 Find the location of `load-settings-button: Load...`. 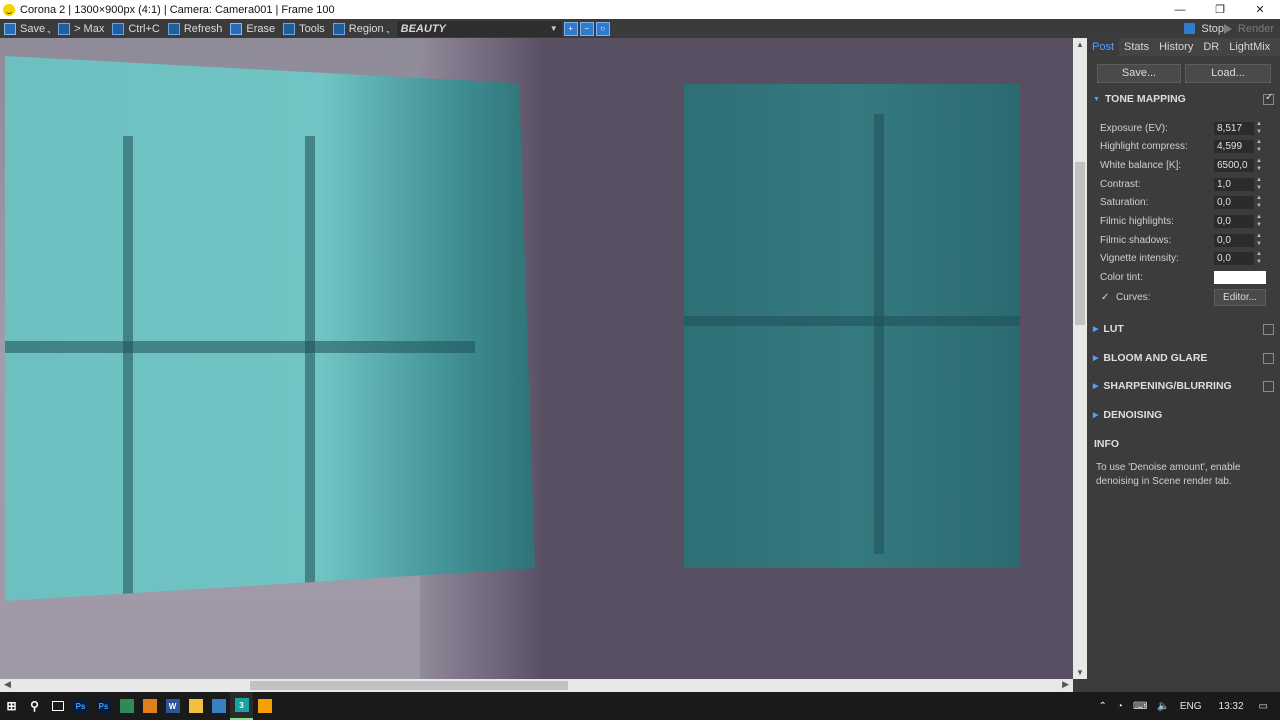

load-settings-button: Load... is located at coordinates (1228, 73).